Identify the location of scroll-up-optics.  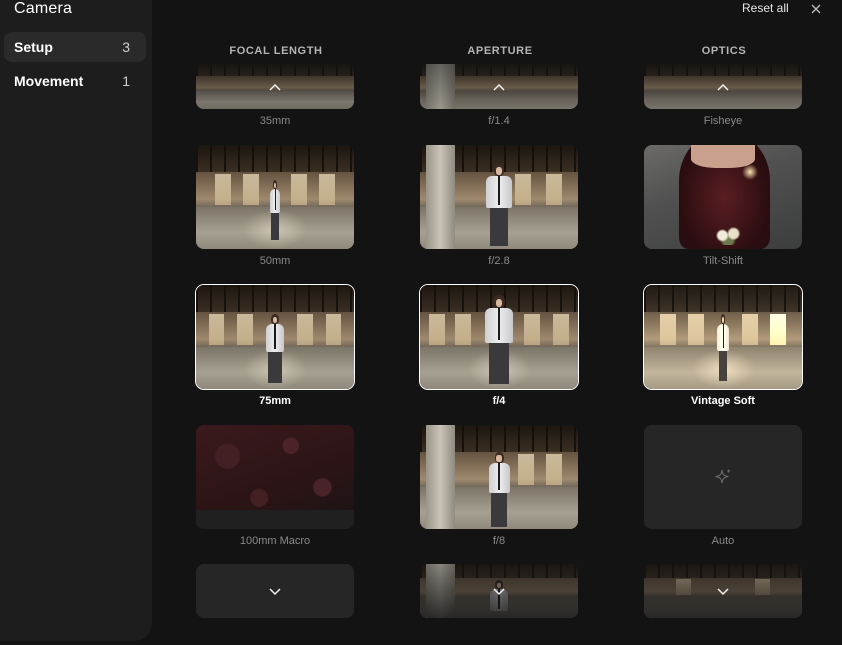
(723, 86).